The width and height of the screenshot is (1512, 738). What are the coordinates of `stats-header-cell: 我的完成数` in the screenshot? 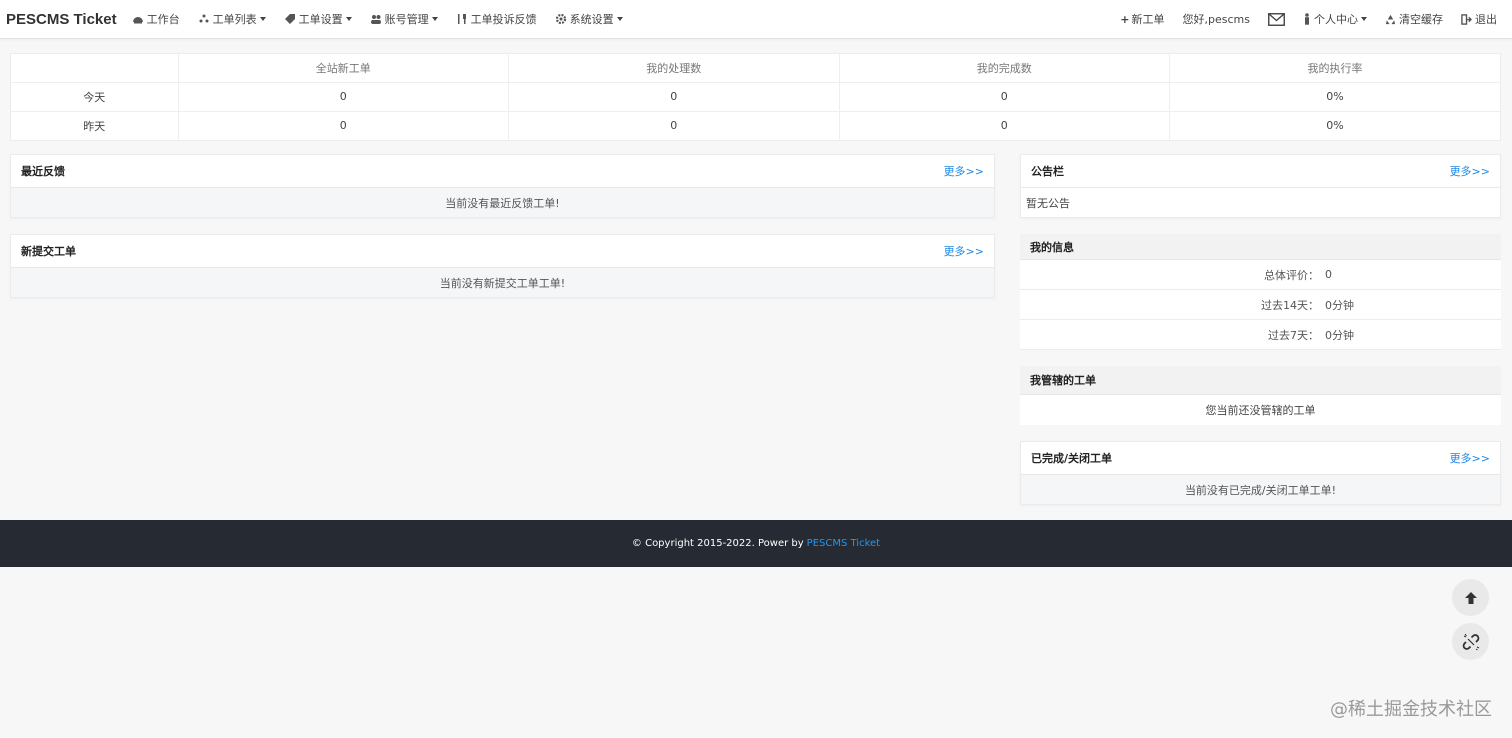 It's located at (1004, 68).